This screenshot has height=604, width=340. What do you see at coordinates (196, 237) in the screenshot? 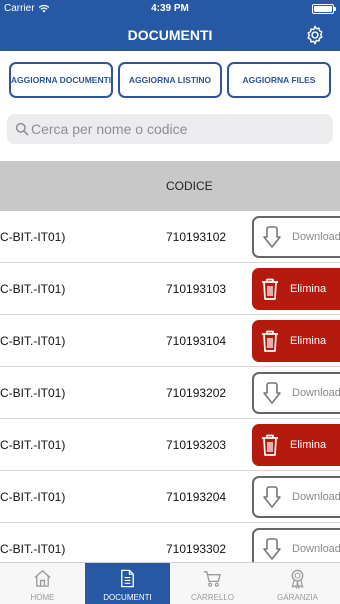
I see `document-code: 710193102` at bounding box center [196, 237].